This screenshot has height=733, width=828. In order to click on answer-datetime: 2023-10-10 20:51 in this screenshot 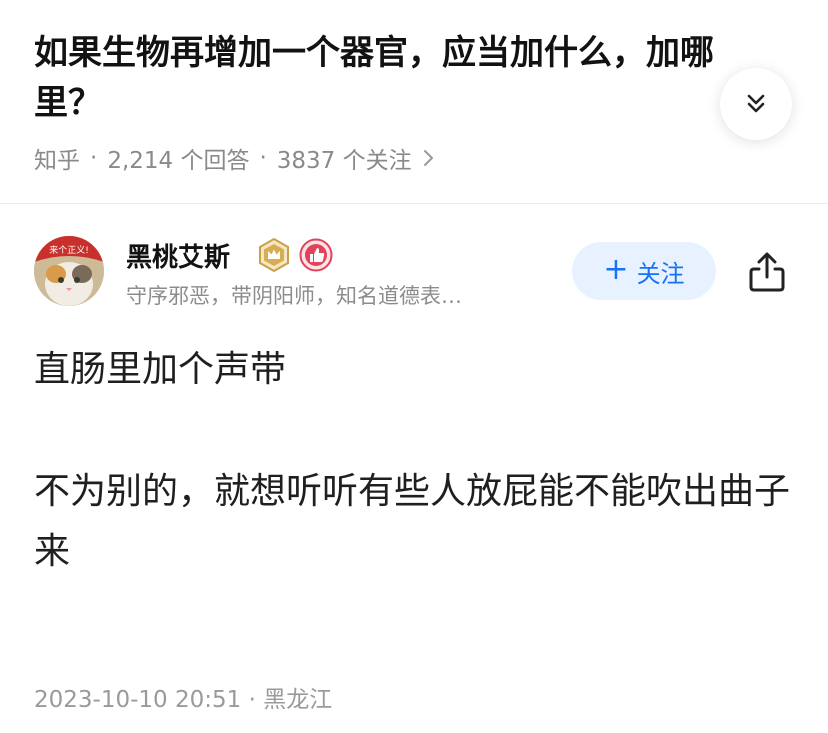, I will do `click(138, 700)`.